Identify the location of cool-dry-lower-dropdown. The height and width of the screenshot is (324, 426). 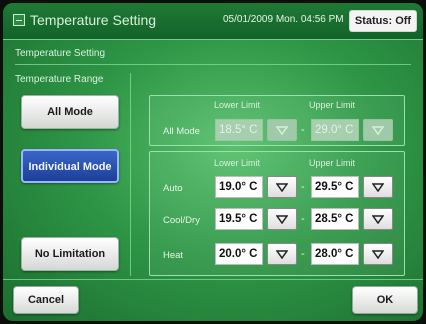
(282, 219).